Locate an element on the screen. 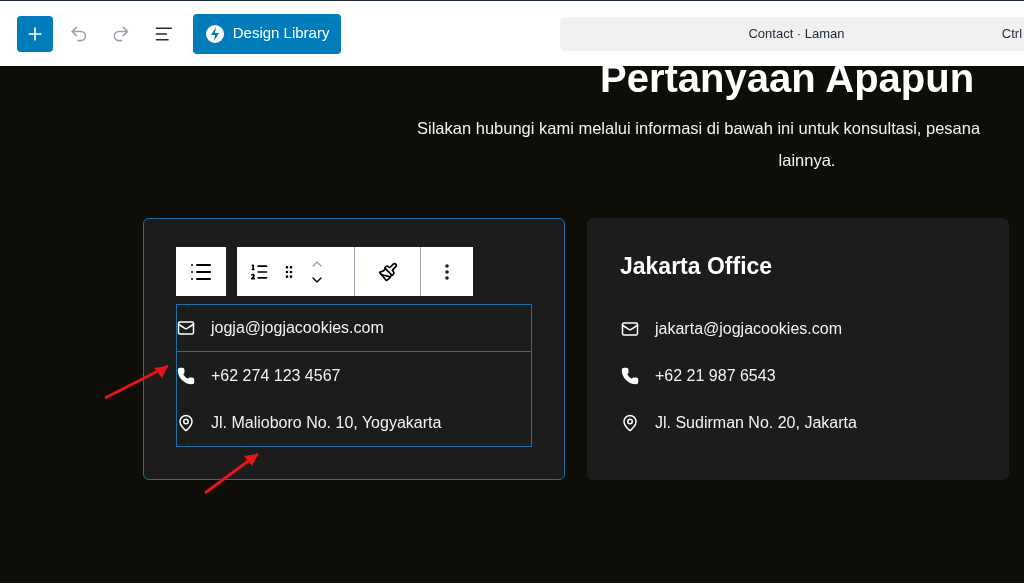 The width and height of the screenshot is (1024, 583). design-library-button: Design Library is located at coordinates (267, 33).